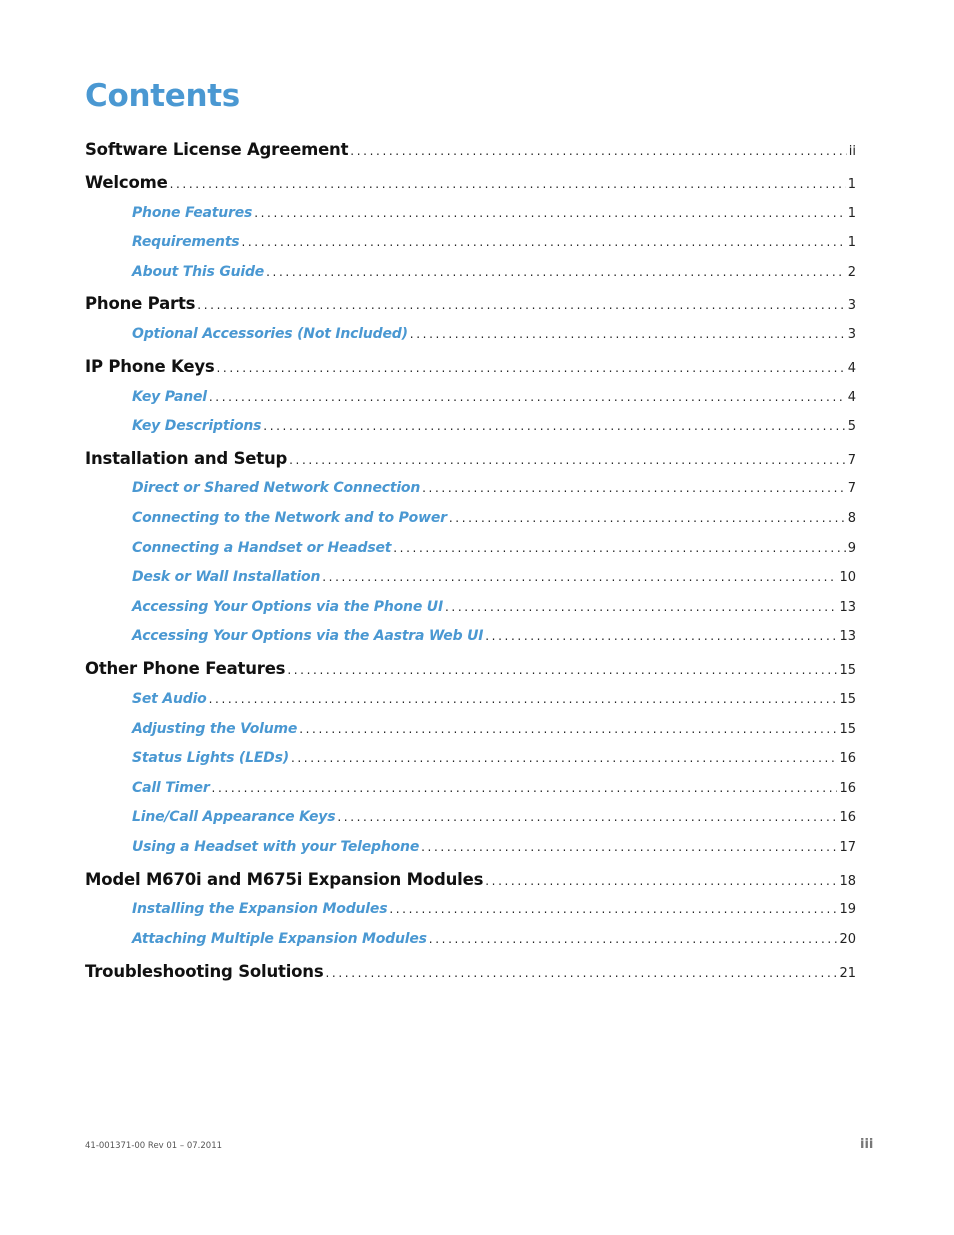 The image size is (954, 1235). I want to click on toc-entry-section: Using a Headset with your Telephone 17, so click(494, 847).